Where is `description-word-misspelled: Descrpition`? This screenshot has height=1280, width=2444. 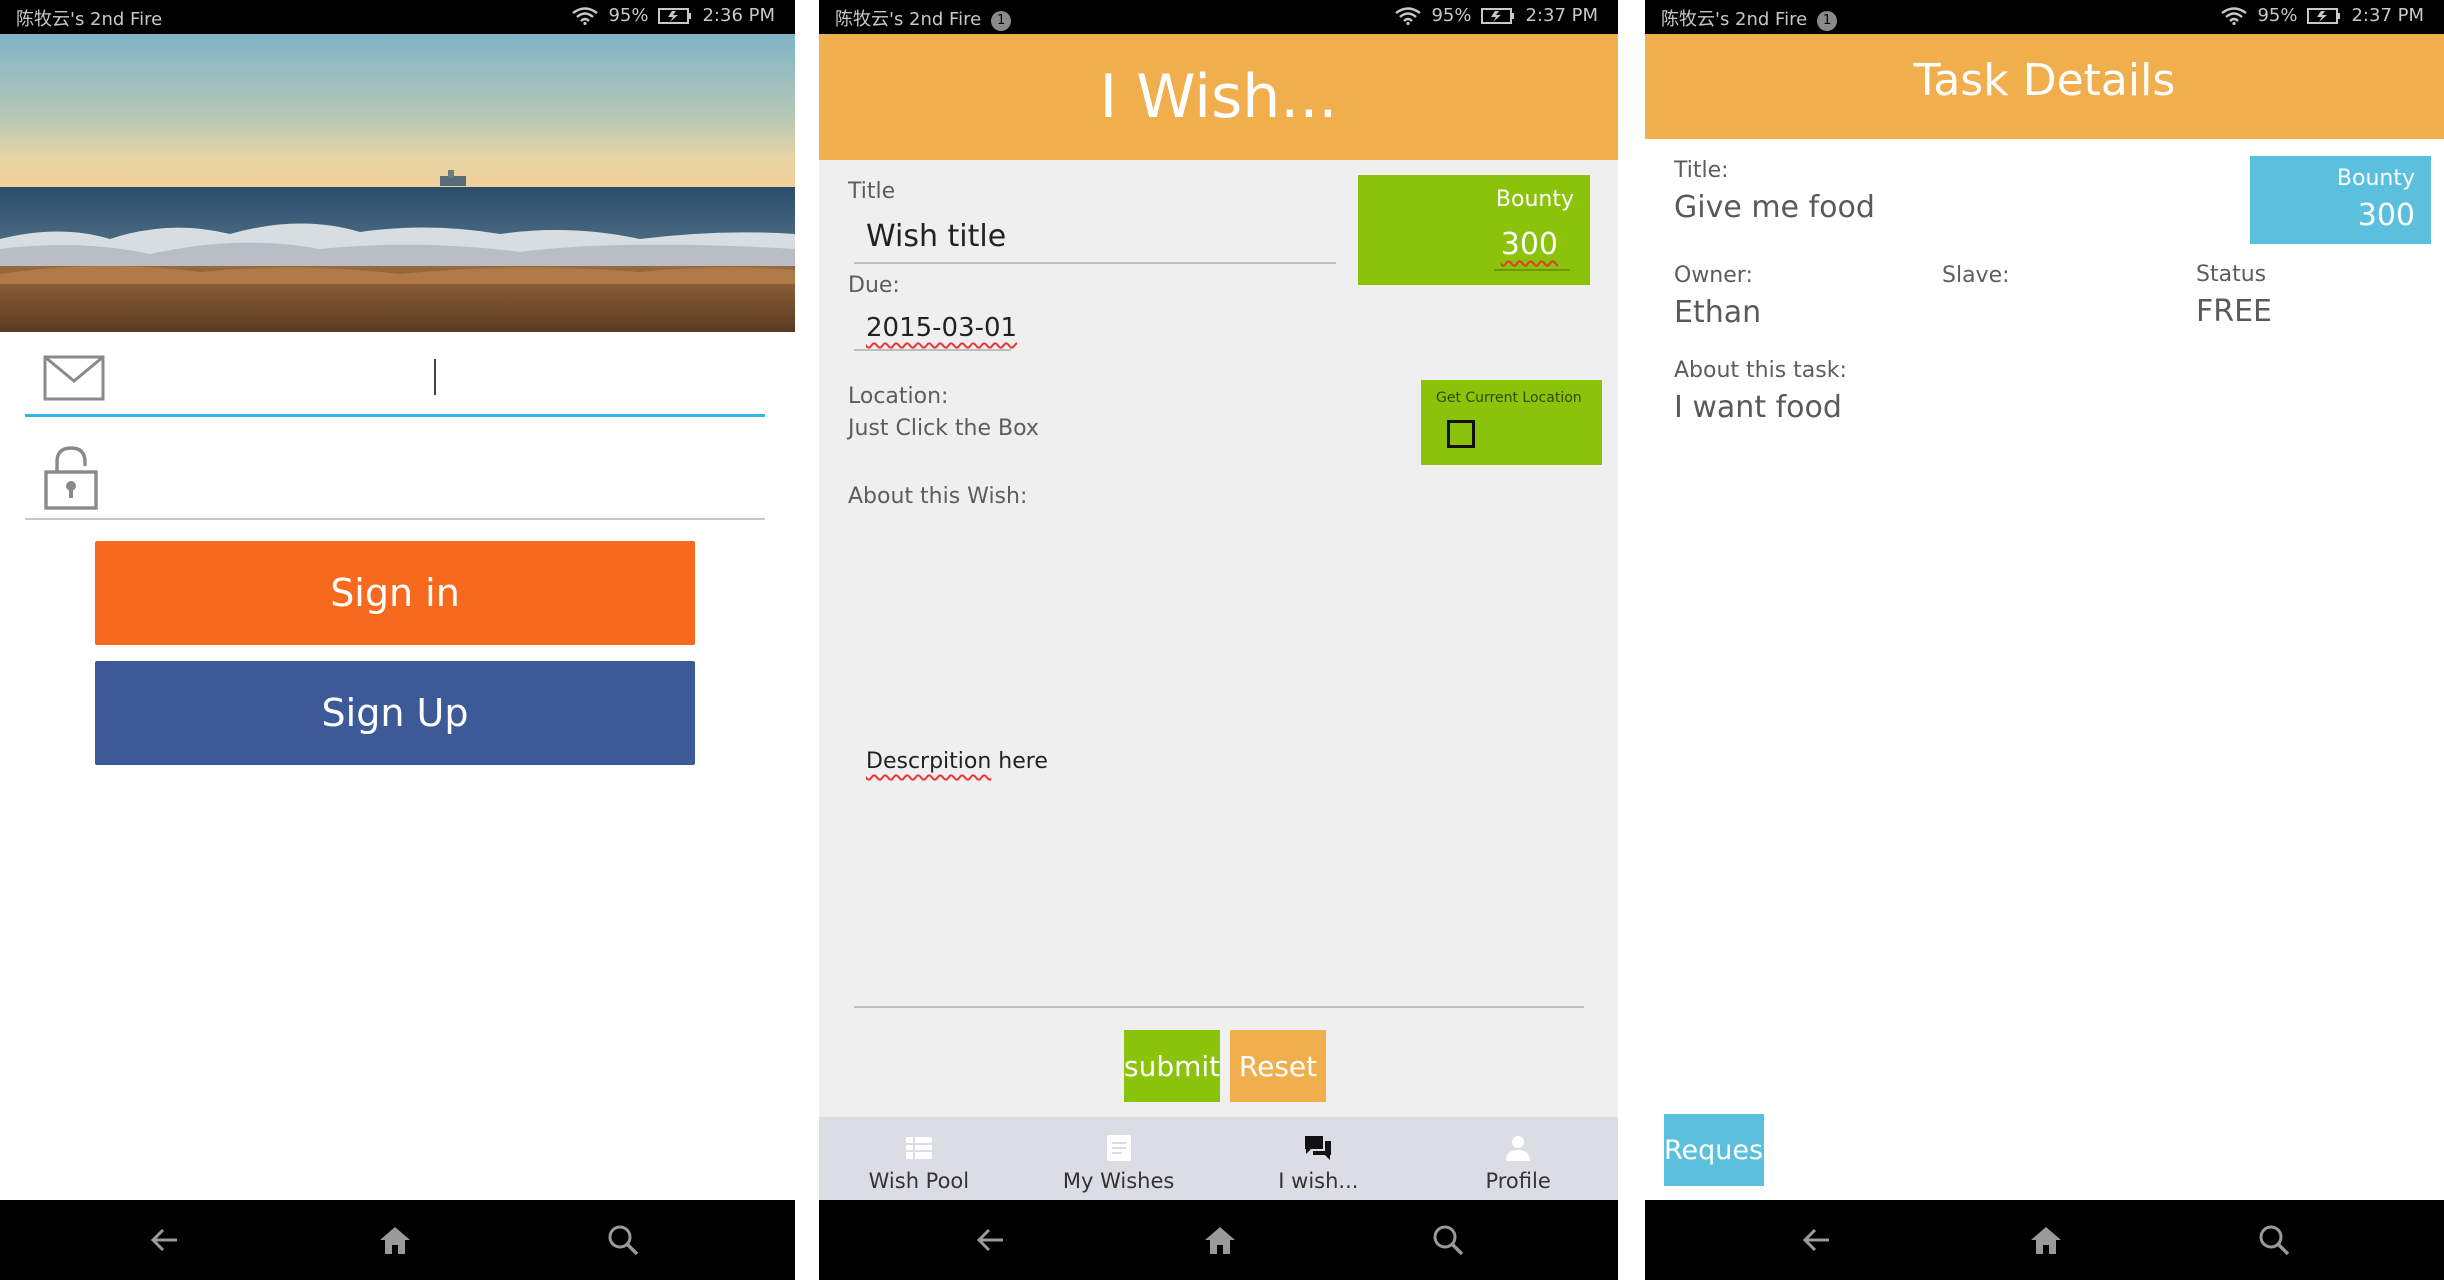
description-word-misspelled: Descrpition is located at coordinates (929, 761).